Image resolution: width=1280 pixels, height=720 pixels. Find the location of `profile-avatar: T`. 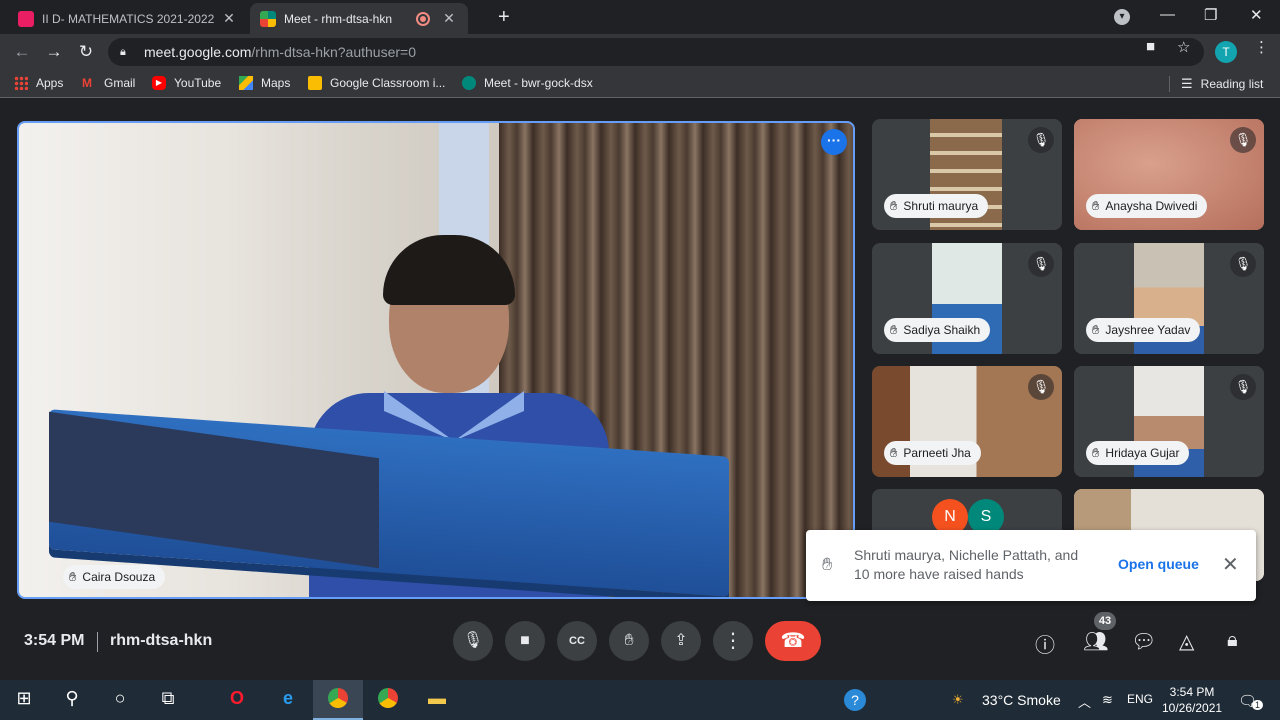

profile-avatar: T is located at coordinates (1226, 52).